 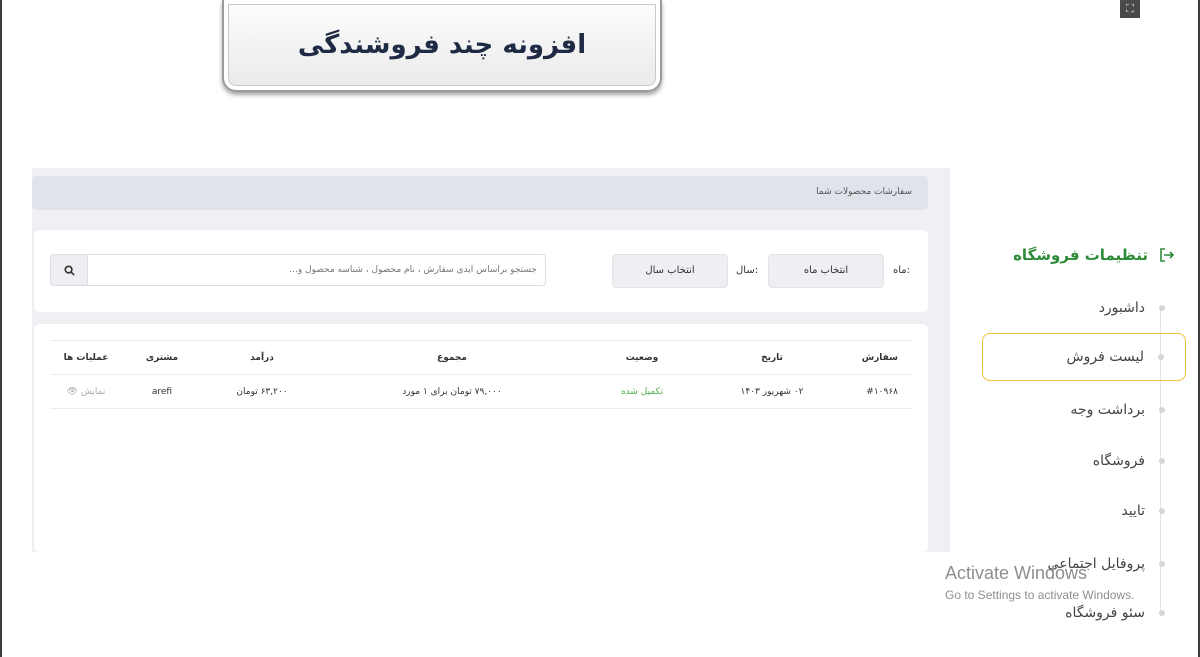 I want to click on sidebar-item-label: سئو فروشگاه, so click(x=1105, y=613).